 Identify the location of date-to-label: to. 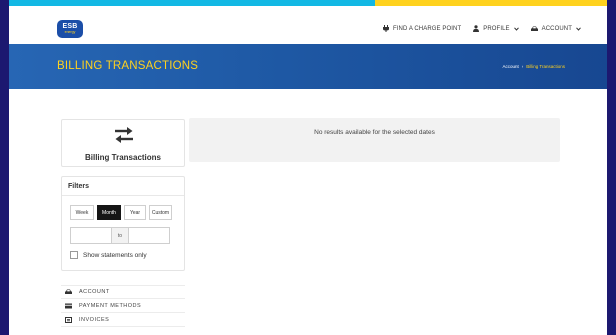
(120, 235).